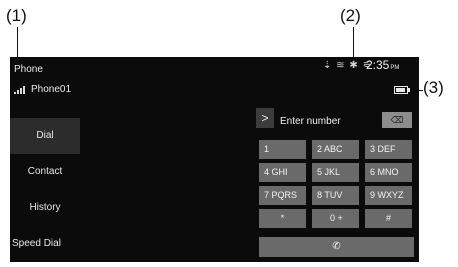  What do you see at coordinates (282, 195) in the screenshot?
I see `key-7: 7 PQRS` at bounding box center [282, 195].